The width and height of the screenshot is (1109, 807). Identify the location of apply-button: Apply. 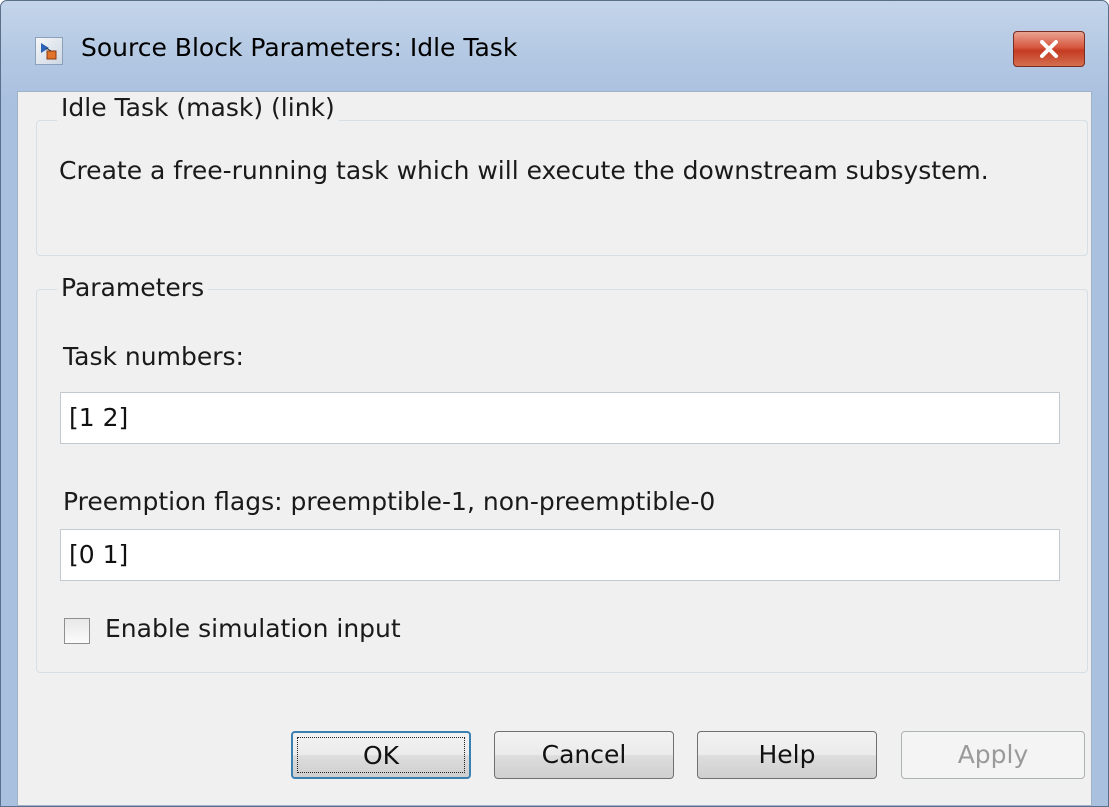
(993, 755).